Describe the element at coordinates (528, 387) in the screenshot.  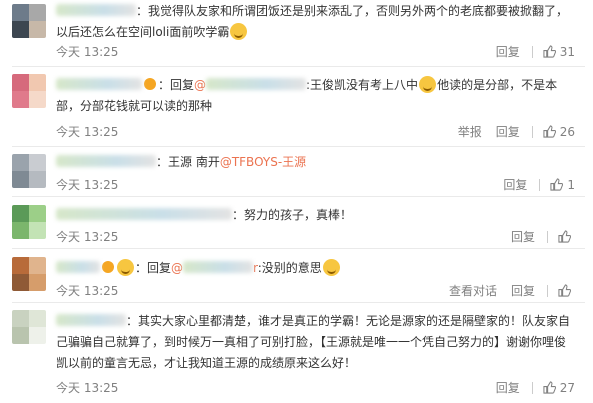
I see `comment-actions: 回复 27` at that location.